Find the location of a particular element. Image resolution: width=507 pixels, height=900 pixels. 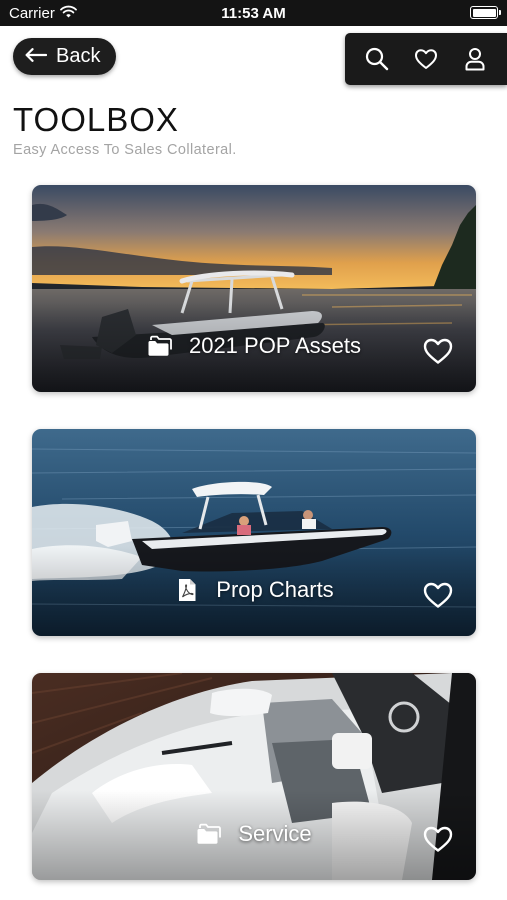

heart-icon is located at coordinates (426, 59).